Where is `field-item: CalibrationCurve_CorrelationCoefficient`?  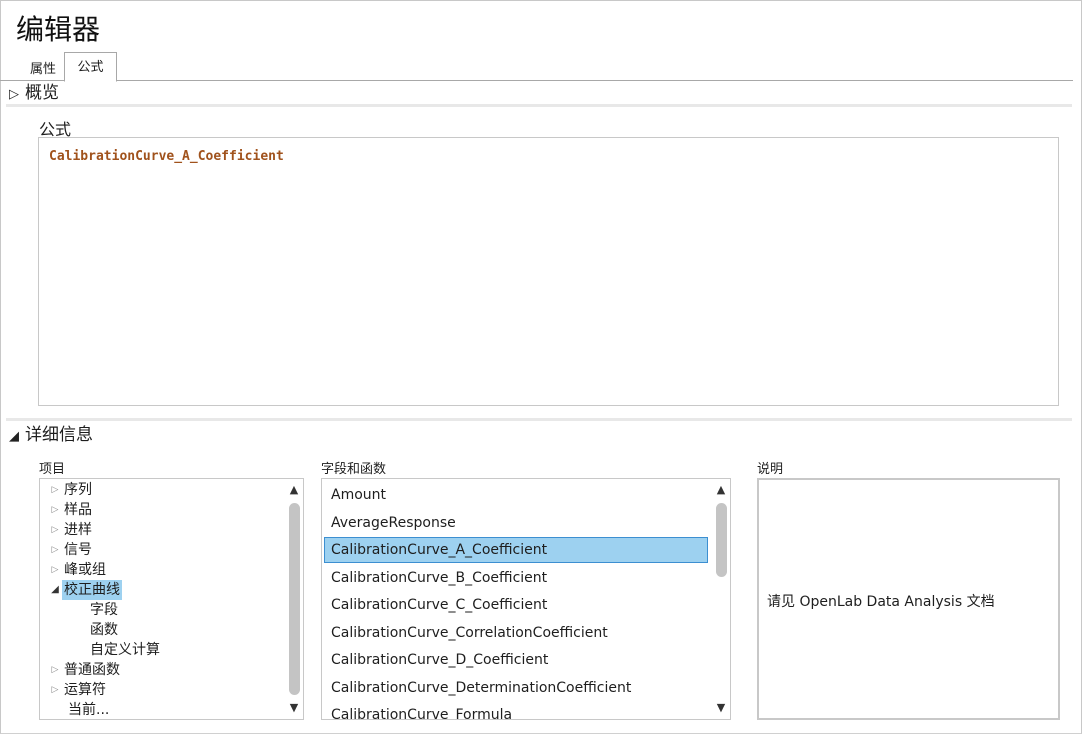
field-item: CalibrationCurve_CorrelationCoefficient is located at coordinates (516, 633).